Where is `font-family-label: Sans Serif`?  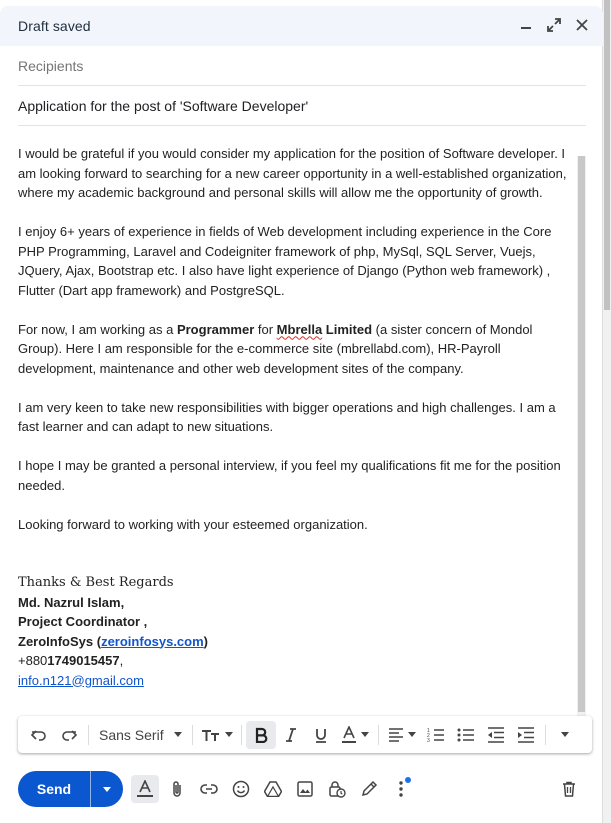 font-family-label: Sans Serif is located at coordinates (131, 734).